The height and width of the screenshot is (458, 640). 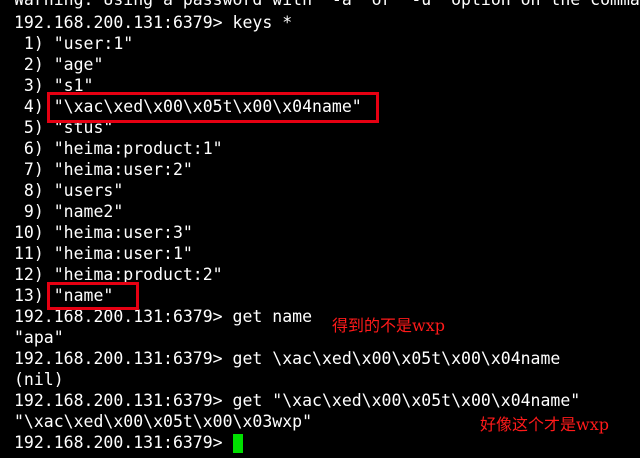 I want to click on highlight-box-name-key, so click(x=93, y=296).